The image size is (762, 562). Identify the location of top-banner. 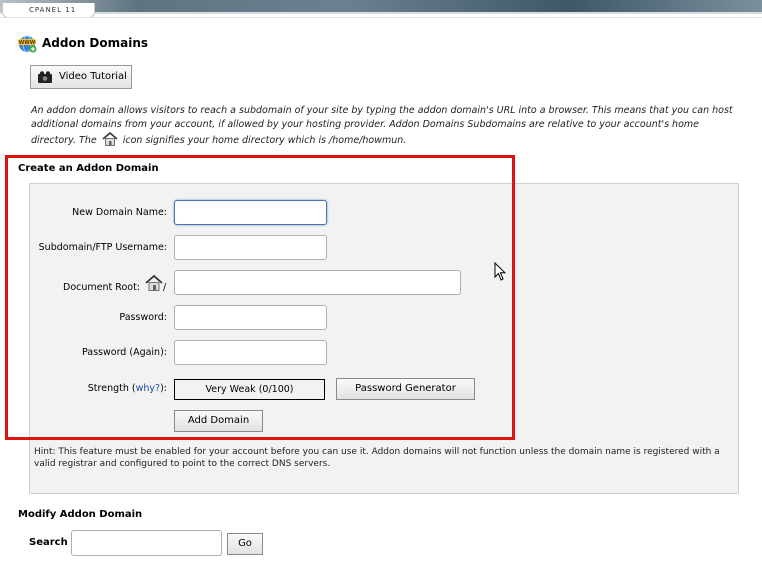
(381, 6).